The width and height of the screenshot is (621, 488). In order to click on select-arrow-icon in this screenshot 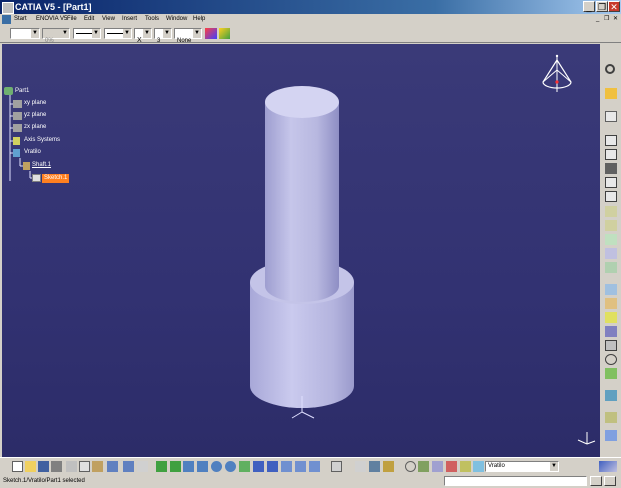, I will do `click(611, 93)`.